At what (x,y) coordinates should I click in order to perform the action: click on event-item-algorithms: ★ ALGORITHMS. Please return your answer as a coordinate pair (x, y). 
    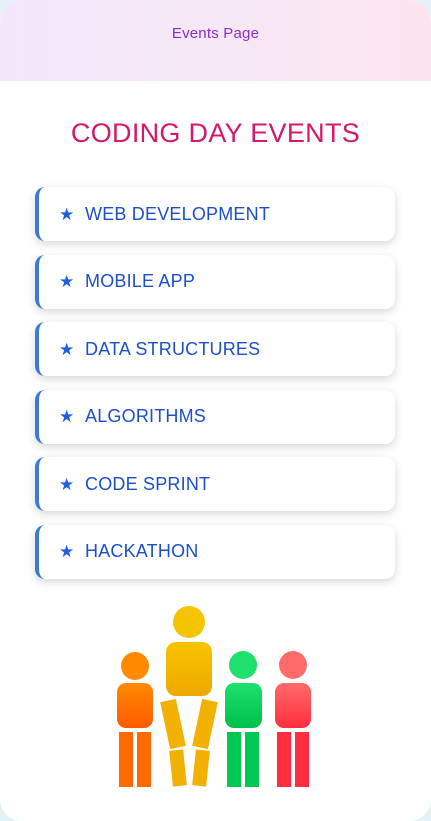
    Looking at the image, I should click on (215, 416).